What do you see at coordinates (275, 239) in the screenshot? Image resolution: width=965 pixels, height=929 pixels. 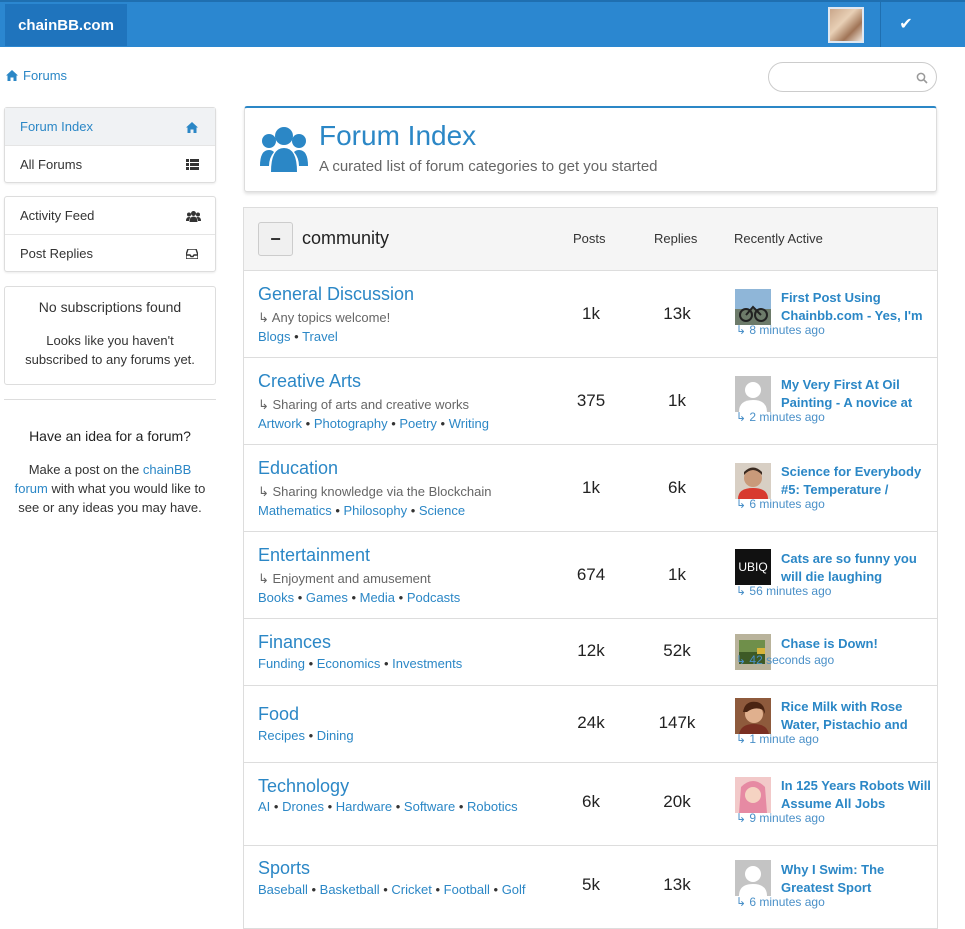 I see `collapse-button: −` at bounding box center [275, 239].